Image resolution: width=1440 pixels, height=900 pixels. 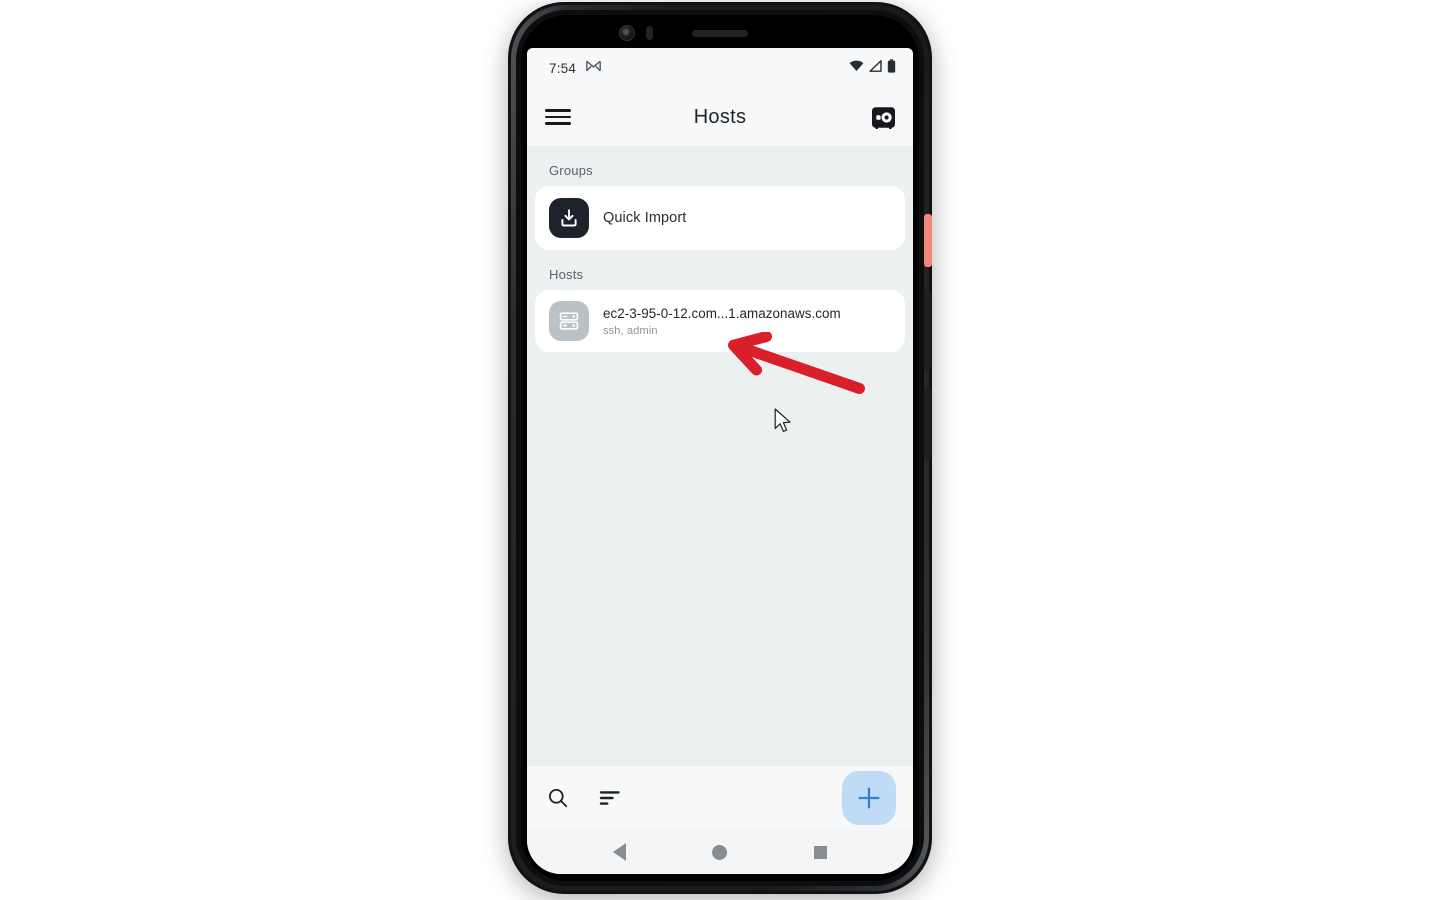 I want to click on quick-import-icon, so click(x=569, y=218).